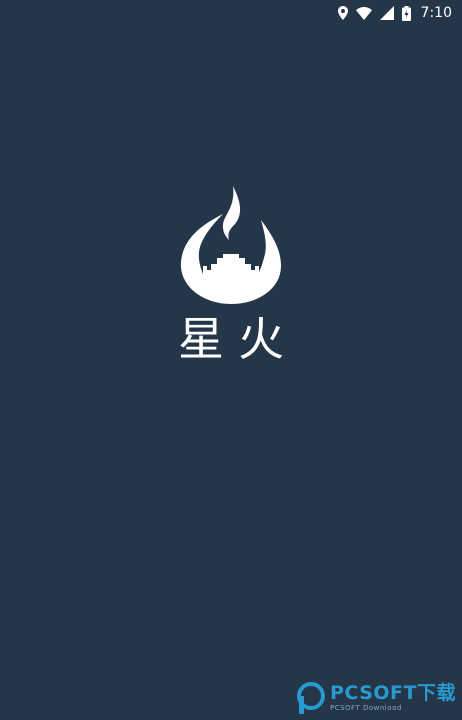  I want to click on watermark: PCSOFT下载 PCSOFT Download, so click(376, 698).